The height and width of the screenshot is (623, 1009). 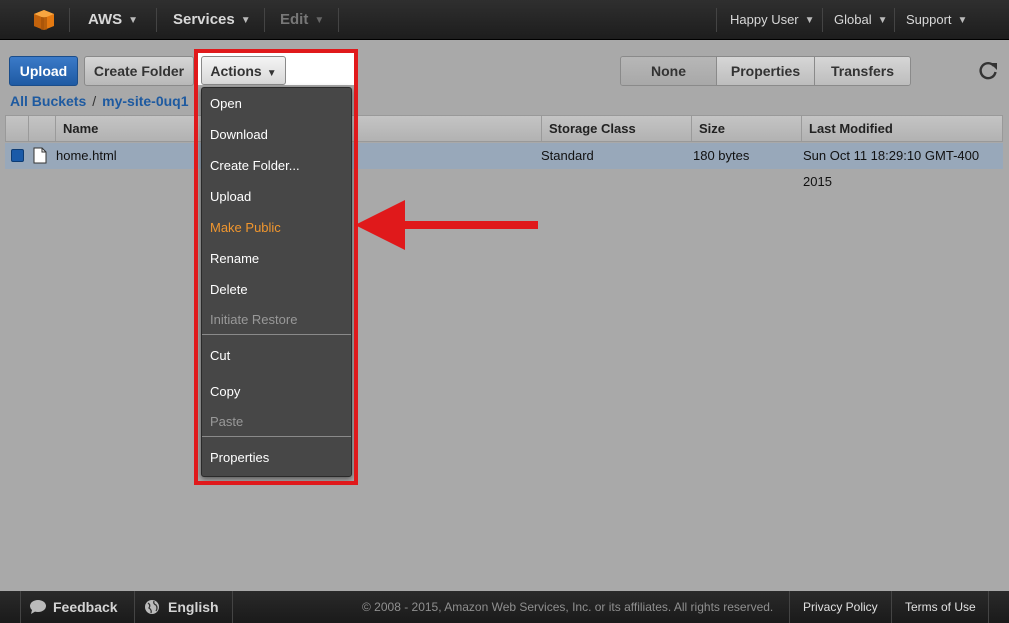 I want to click on aws-menu: AWS ▼, so click(x=113, y=20).